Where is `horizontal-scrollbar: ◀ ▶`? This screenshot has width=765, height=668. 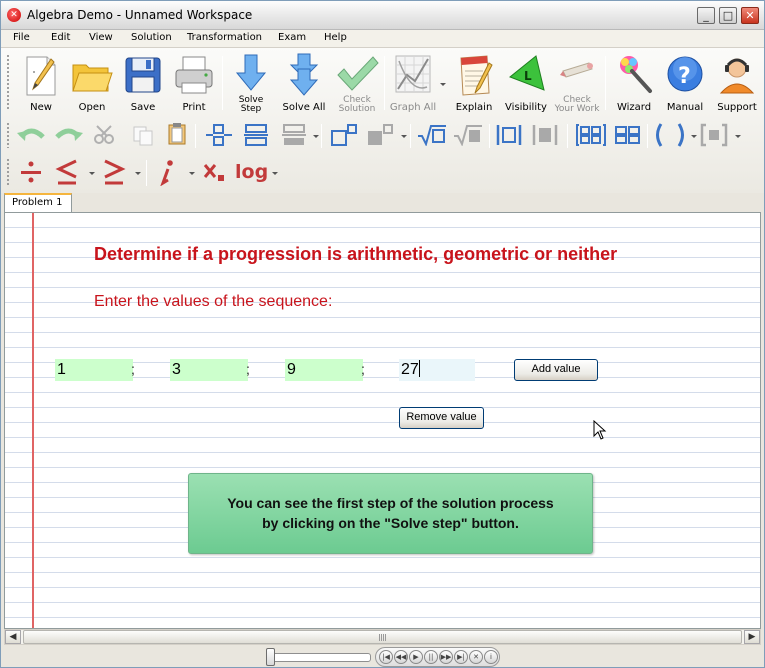
horizontal-scrollbar: ◀ ▶ is located at coordinates (382, 637).